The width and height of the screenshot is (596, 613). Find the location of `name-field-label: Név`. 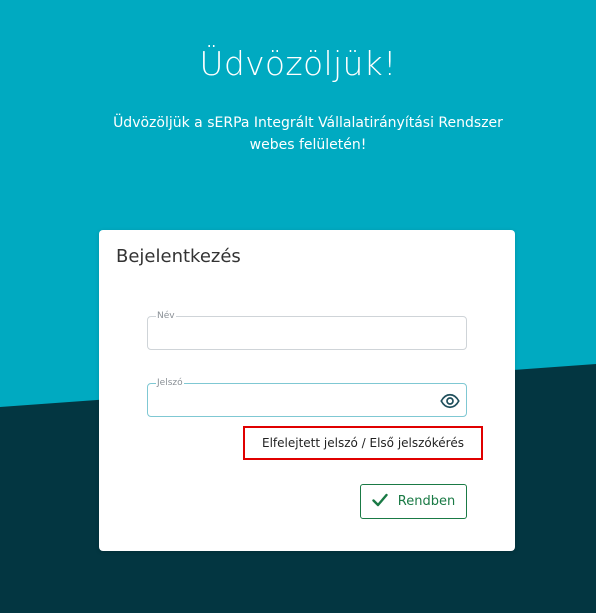

name-field-label: Név is located at coordinates (166, 316).